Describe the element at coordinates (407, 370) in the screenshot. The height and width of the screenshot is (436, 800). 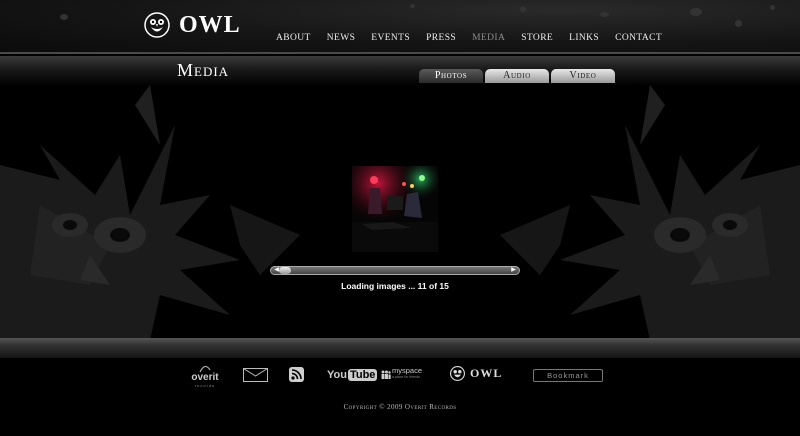
I see `myspace-label: myspace` at that location.